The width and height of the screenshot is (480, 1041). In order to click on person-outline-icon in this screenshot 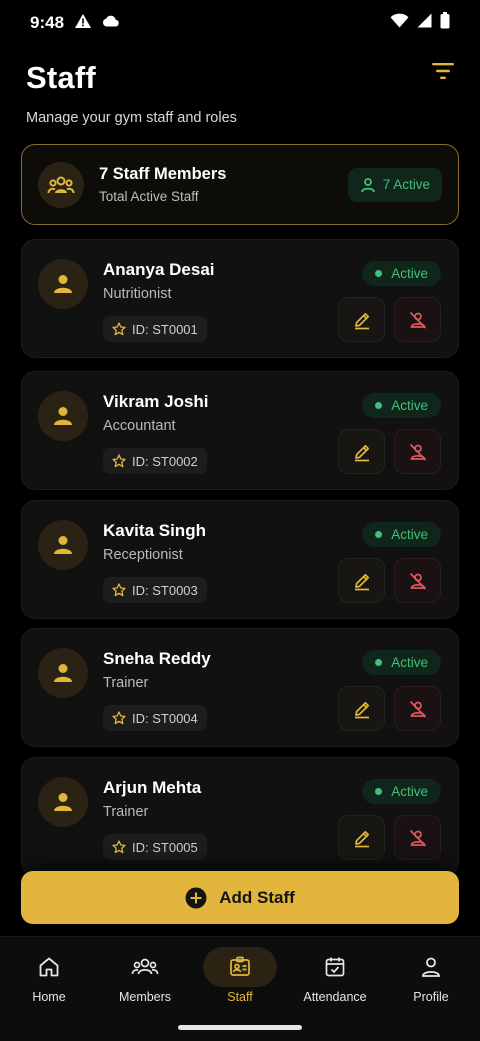, I will do `click(367, 184)`.